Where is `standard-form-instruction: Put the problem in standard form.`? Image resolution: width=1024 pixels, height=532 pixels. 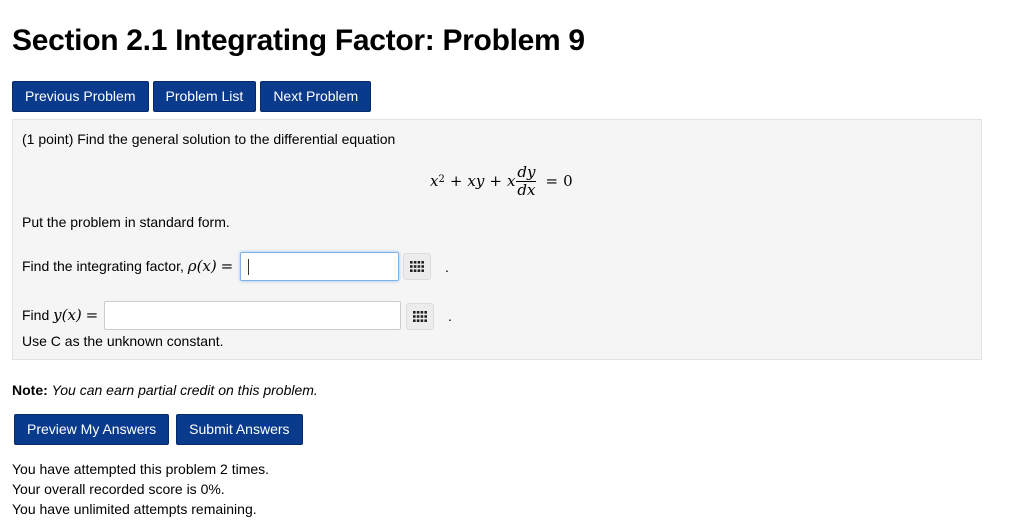
standard-form-instruction: Put the problem in standard form. is located at coordinates (126, 222).